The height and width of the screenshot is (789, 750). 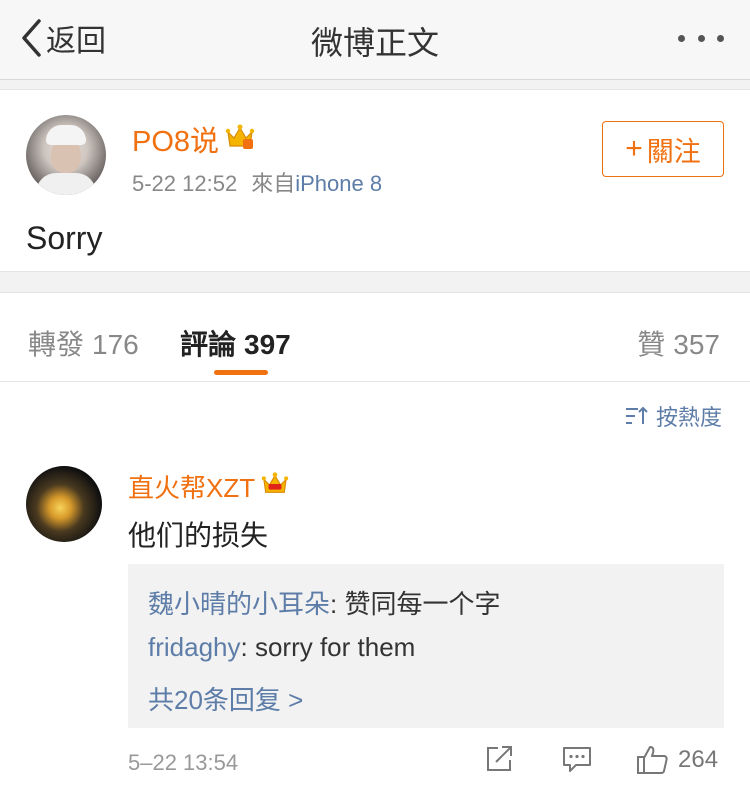 I want to click on tab-repost: 轉發 176, so click(x=83, y=343).